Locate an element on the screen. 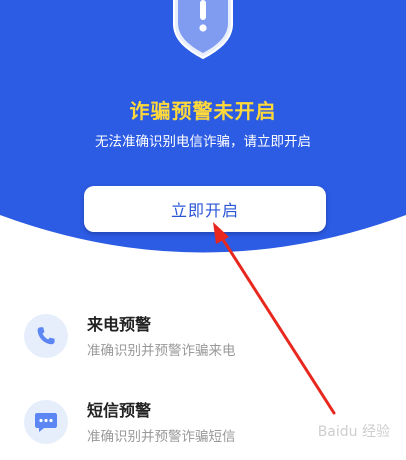 The width and height of the screenshot is (406, 460). message-icon is located at coordinates (46, 422).